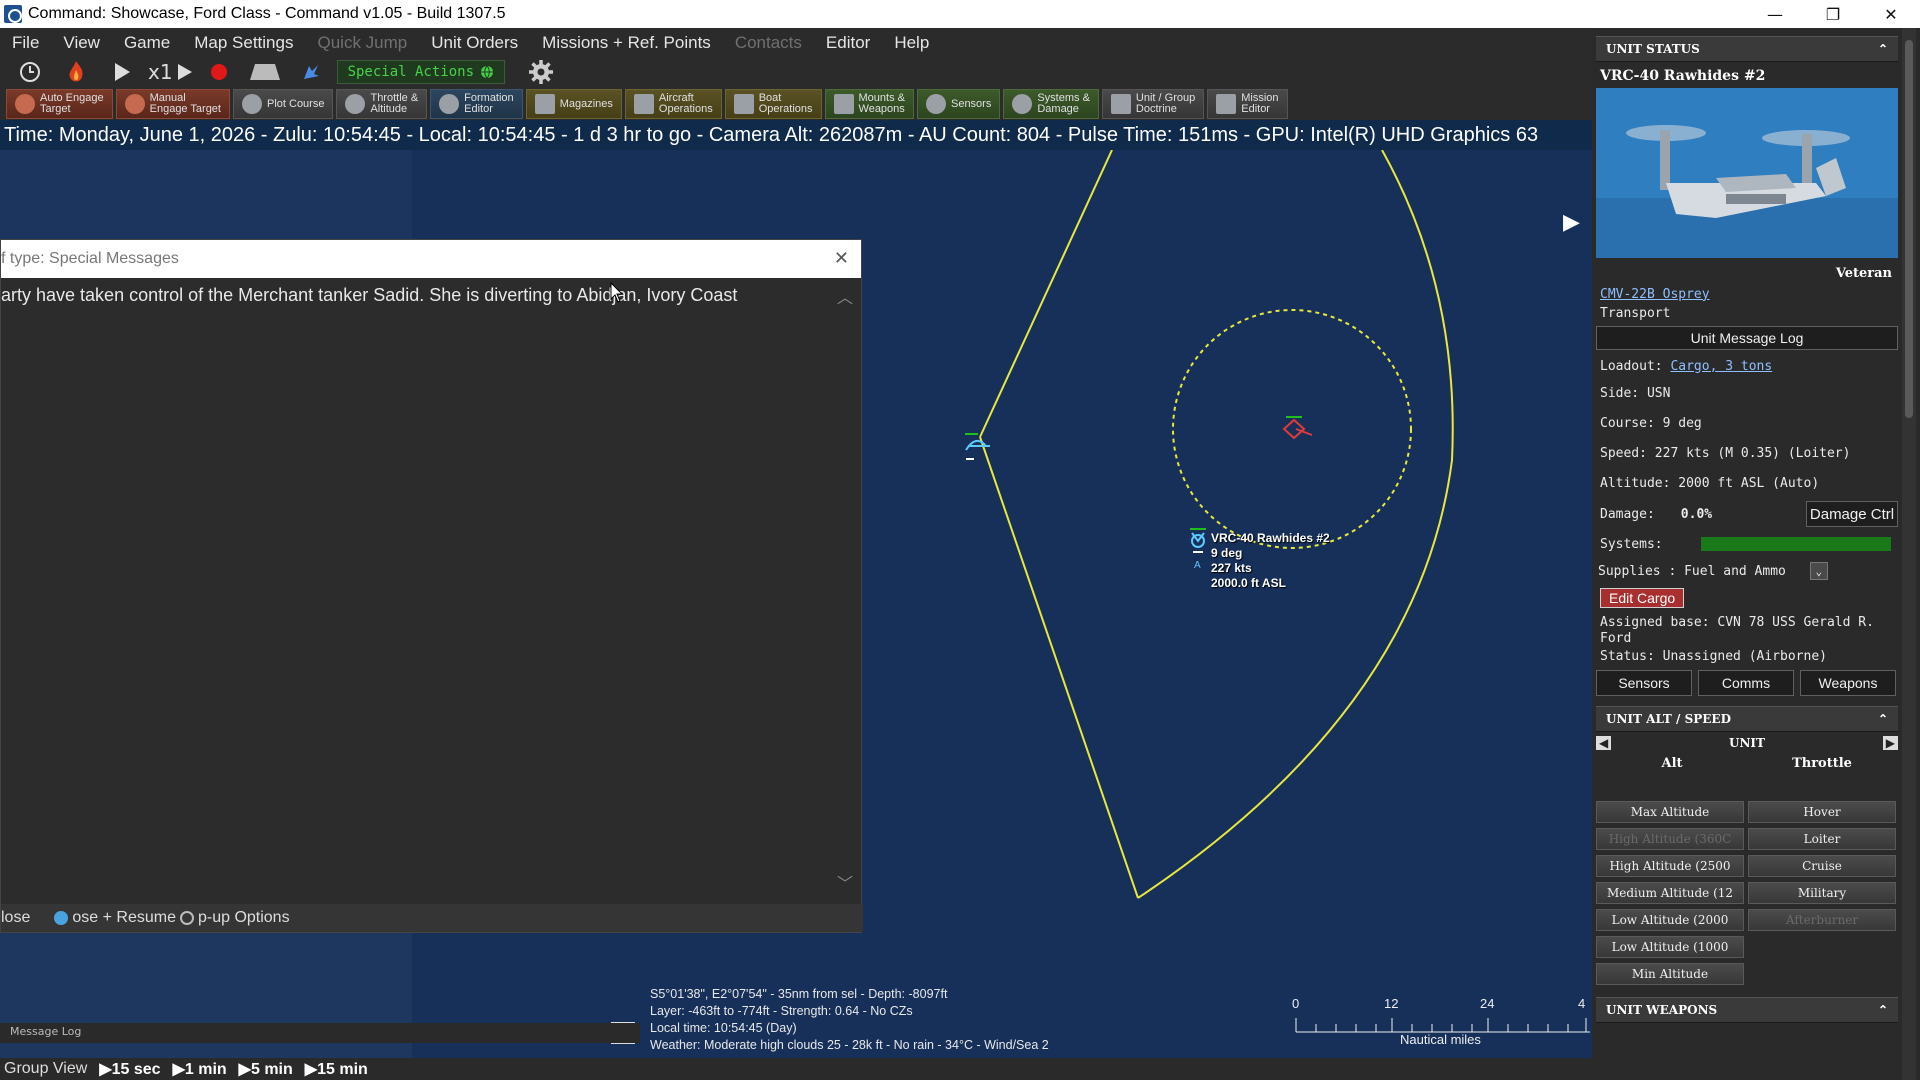 Image resolution: width=1920 pixels, height=1080 pixels. What do you see at coordinates (911, 43) in the screenshot?
I see `menu-help: Help` at bounding box center [911, 43].